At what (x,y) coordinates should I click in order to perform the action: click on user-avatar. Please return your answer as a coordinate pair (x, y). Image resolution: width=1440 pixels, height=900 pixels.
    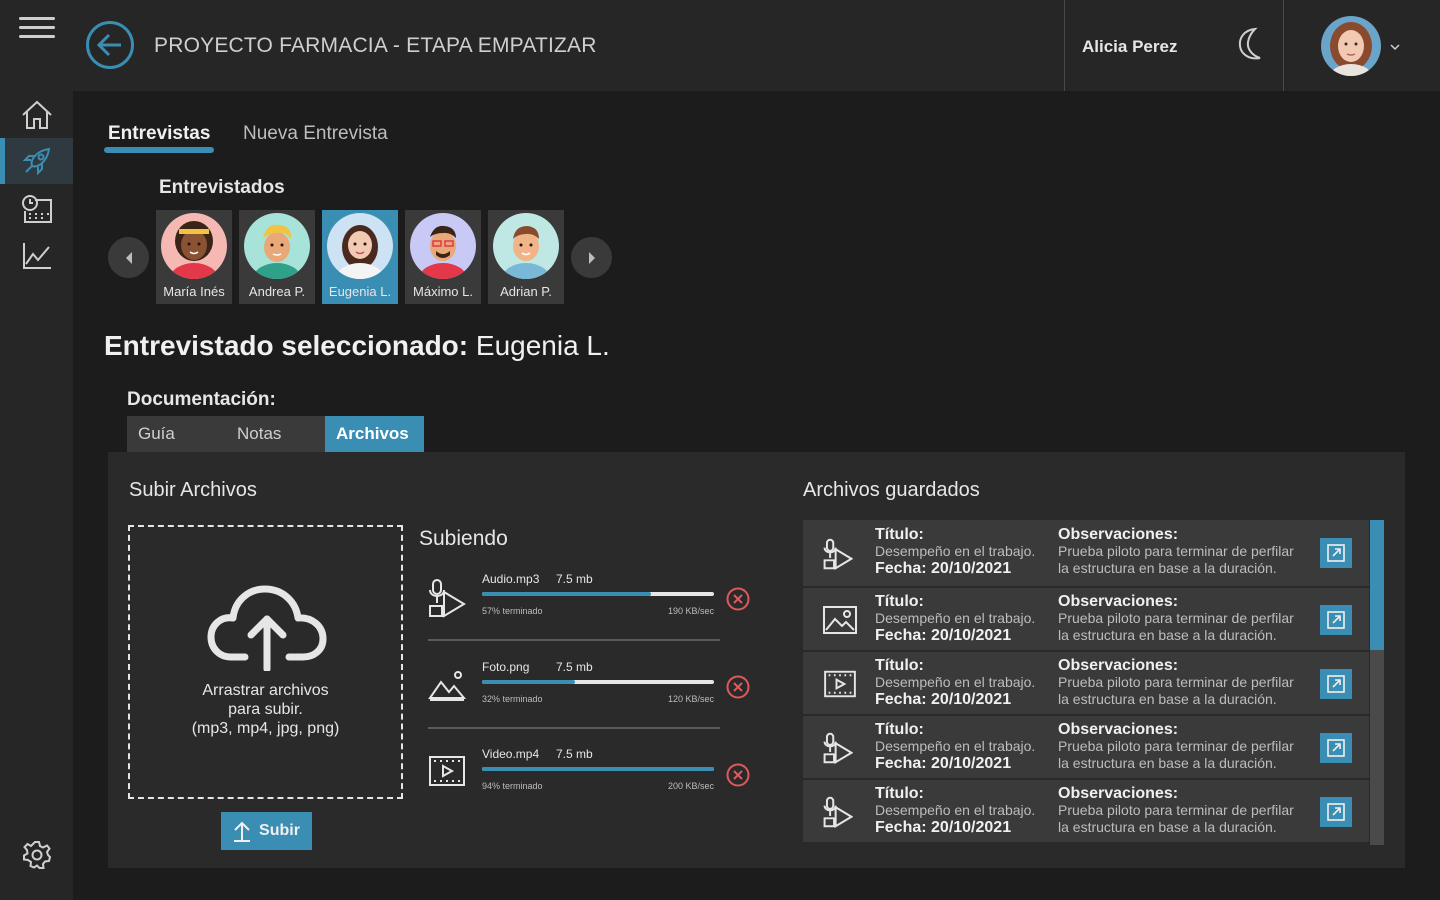
    Looking at the image, I should click on (1351, 46).